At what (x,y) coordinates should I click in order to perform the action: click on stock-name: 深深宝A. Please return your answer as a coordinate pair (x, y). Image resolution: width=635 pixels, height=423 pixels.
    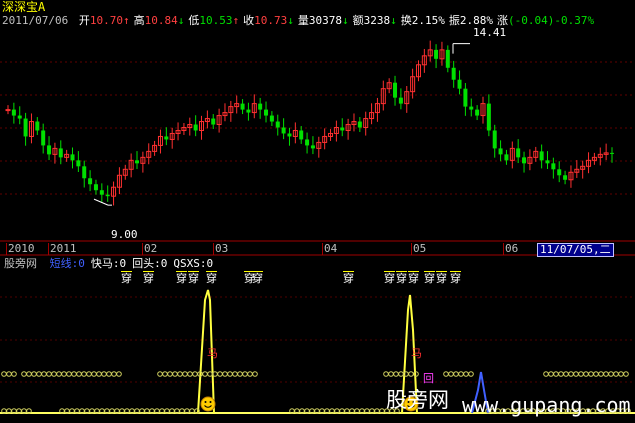
    Looking at the image, I should click on (24, 7).